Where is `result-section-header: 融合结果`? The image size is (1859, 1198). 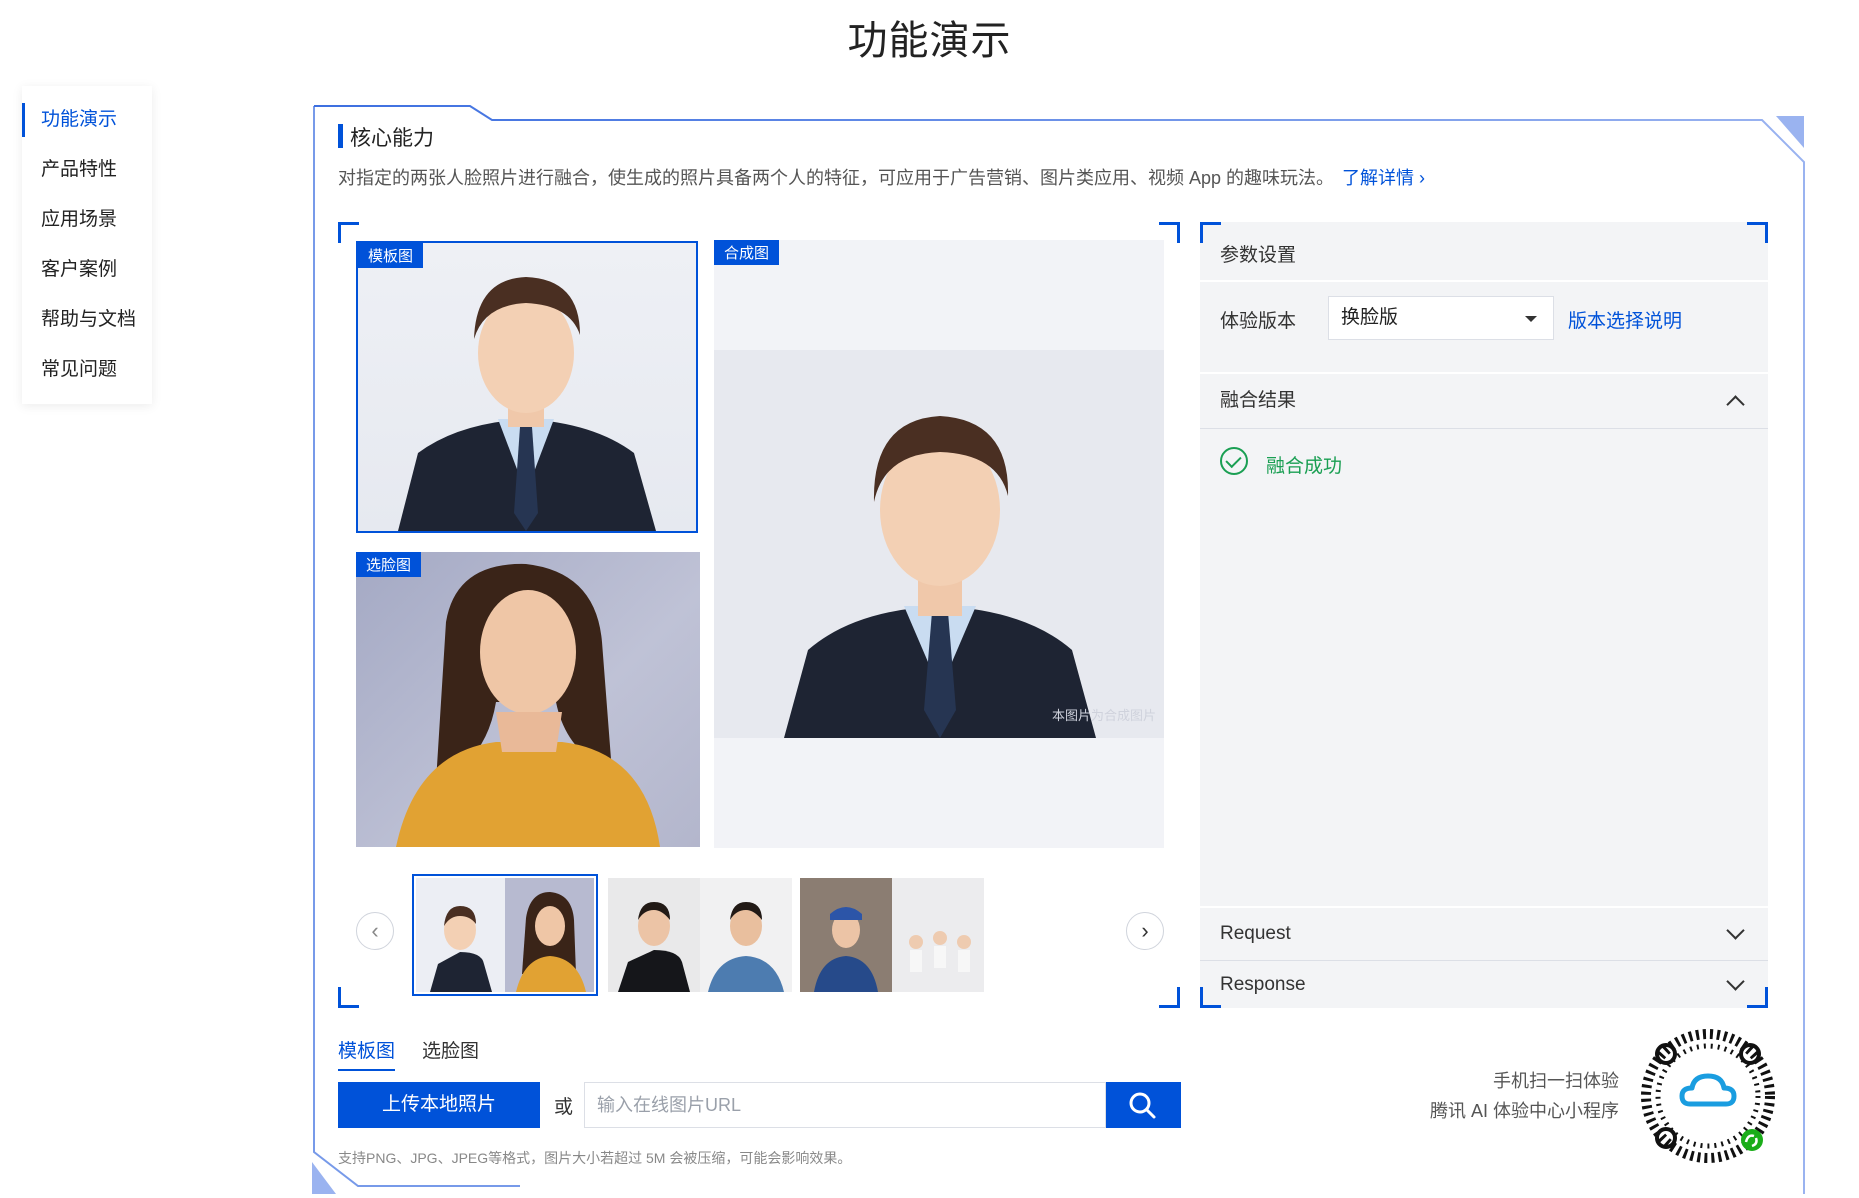
result-section-header: 融合结果 is located at coordinates (1484, 401).